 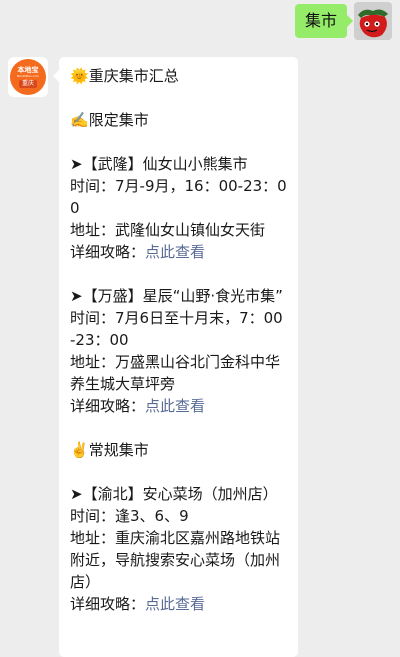 What do you see at coordinates (175, 373) in the screenshot?
I see `market-address: 地址：万盛黑山谷北门金科中华养生城大草坪旁` at bounding box center [175, 373].